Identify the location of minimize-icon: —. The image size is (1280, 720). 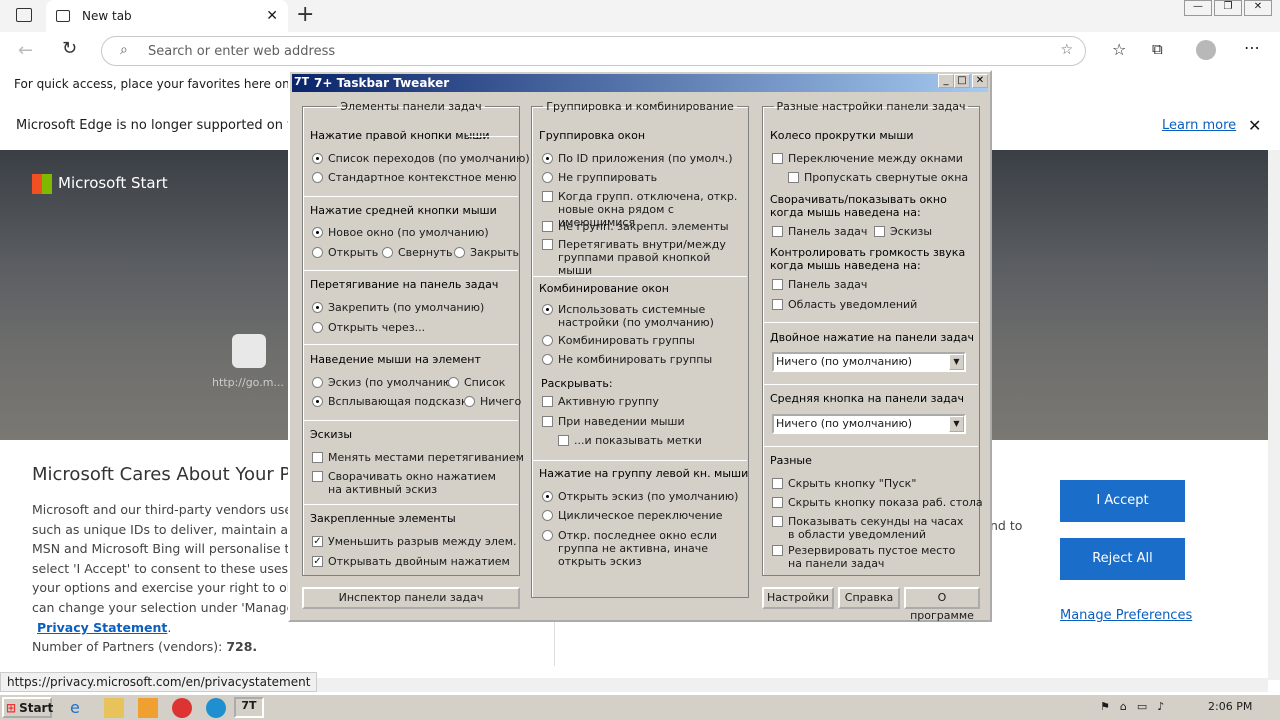
(1198, 8).